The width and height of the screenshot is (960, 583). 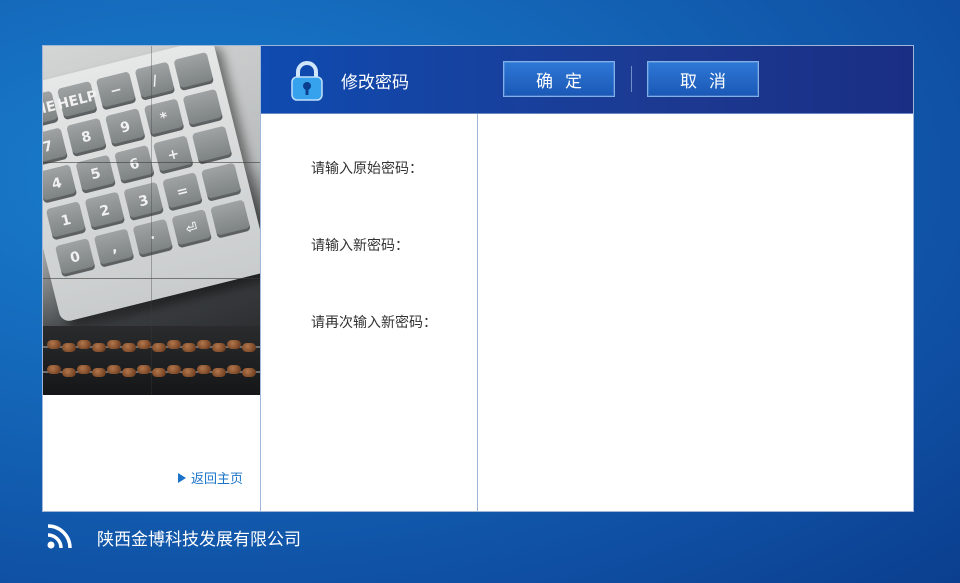 I want to click on home-link-label: 返回主页, so click(x=217, y=479).